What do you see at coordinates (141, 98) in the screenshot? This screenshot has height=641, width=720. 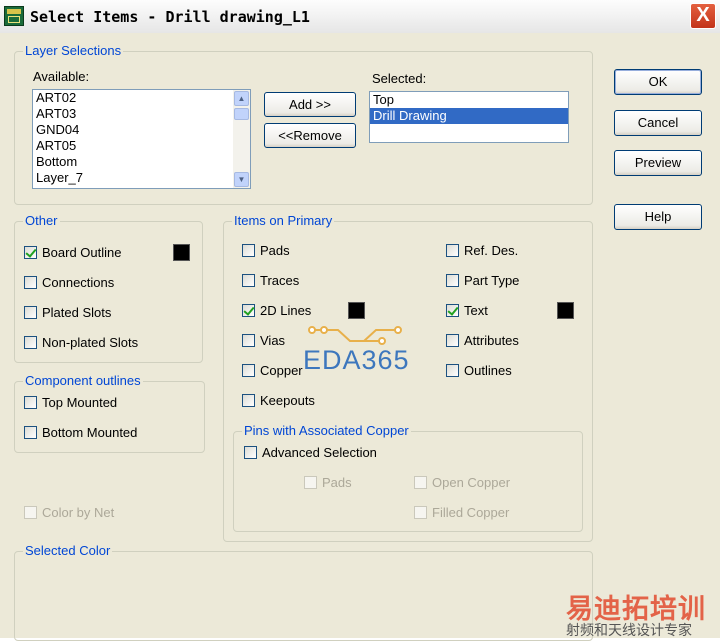 I see `list-item: ART02` at bounding box center [141, 98].